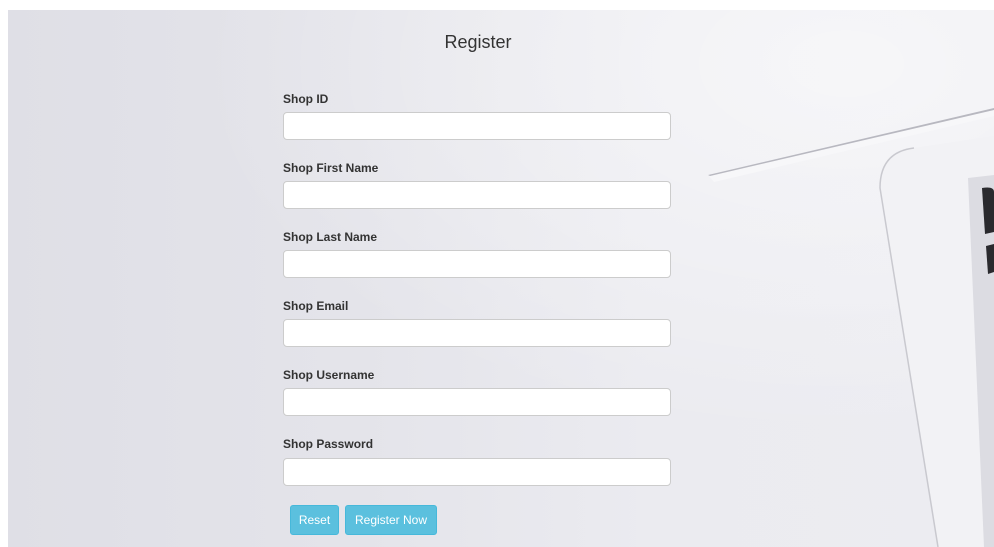  Describe the element at coordinates (477, 472) in the screenshot. I see `shop-password-input` at that location.